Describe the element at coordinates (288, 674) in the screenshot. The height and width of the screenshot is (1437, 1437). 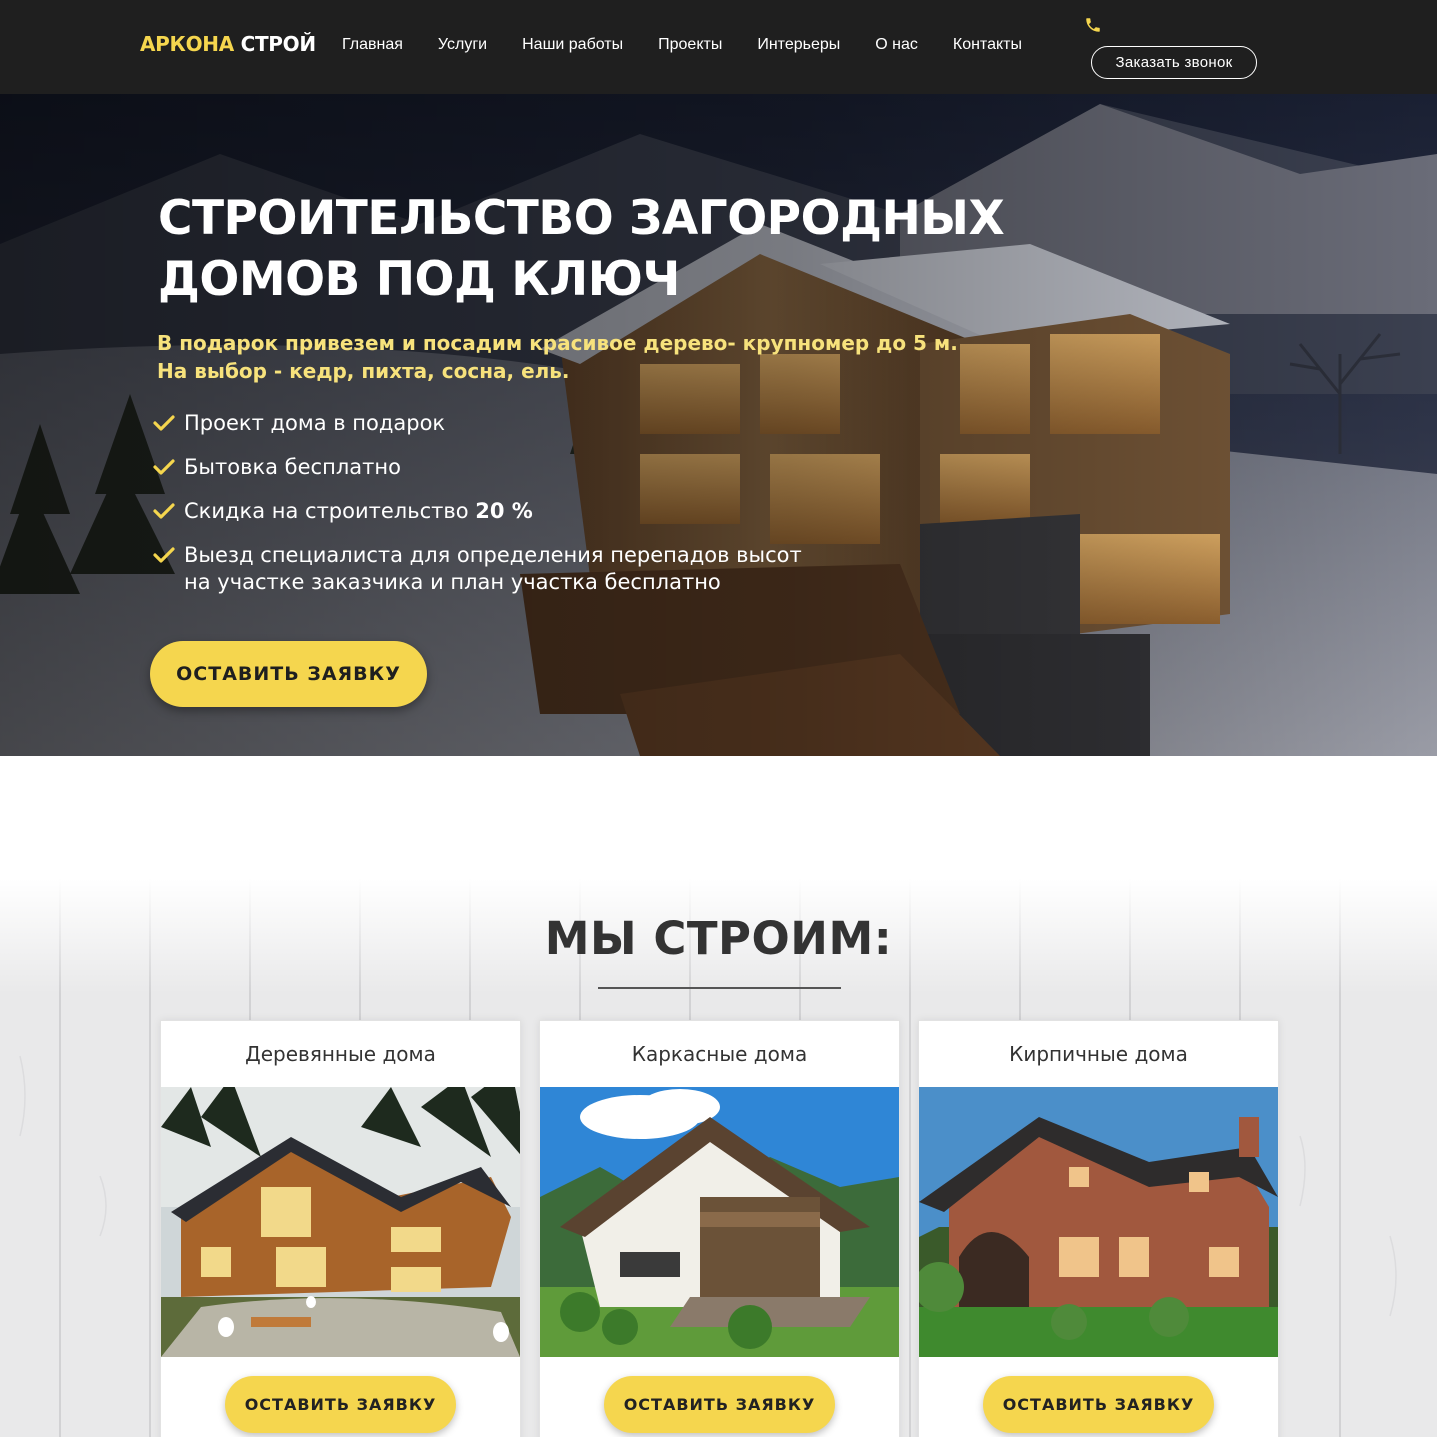
I see `hero-submit-request-button: ОСТАВИТЬ ЗАЯВКУ` at that location.